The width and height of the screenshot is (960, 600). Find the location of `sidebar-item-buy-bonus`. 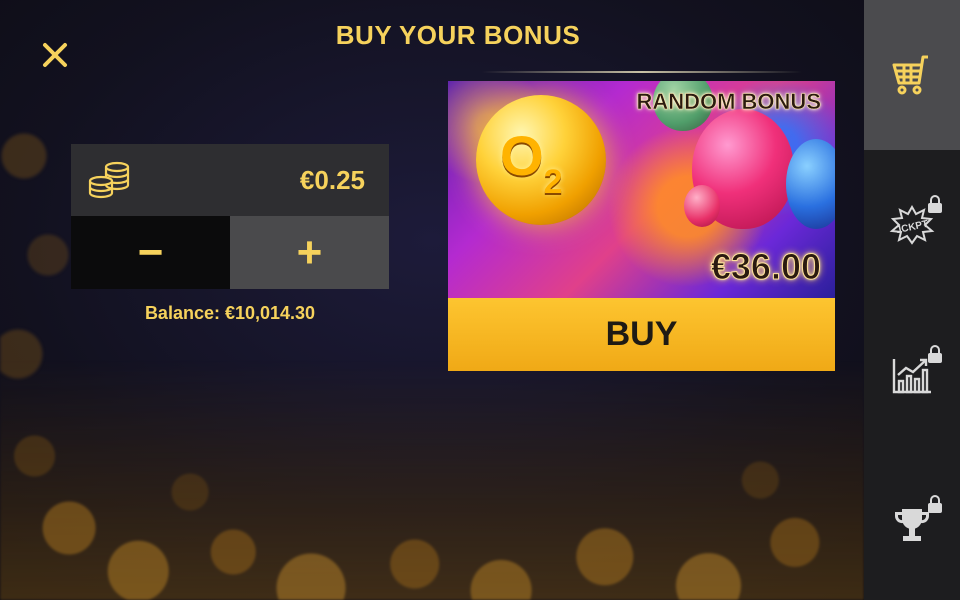

sidebar-item-buy-bonus is located at coordinates (912, 75).